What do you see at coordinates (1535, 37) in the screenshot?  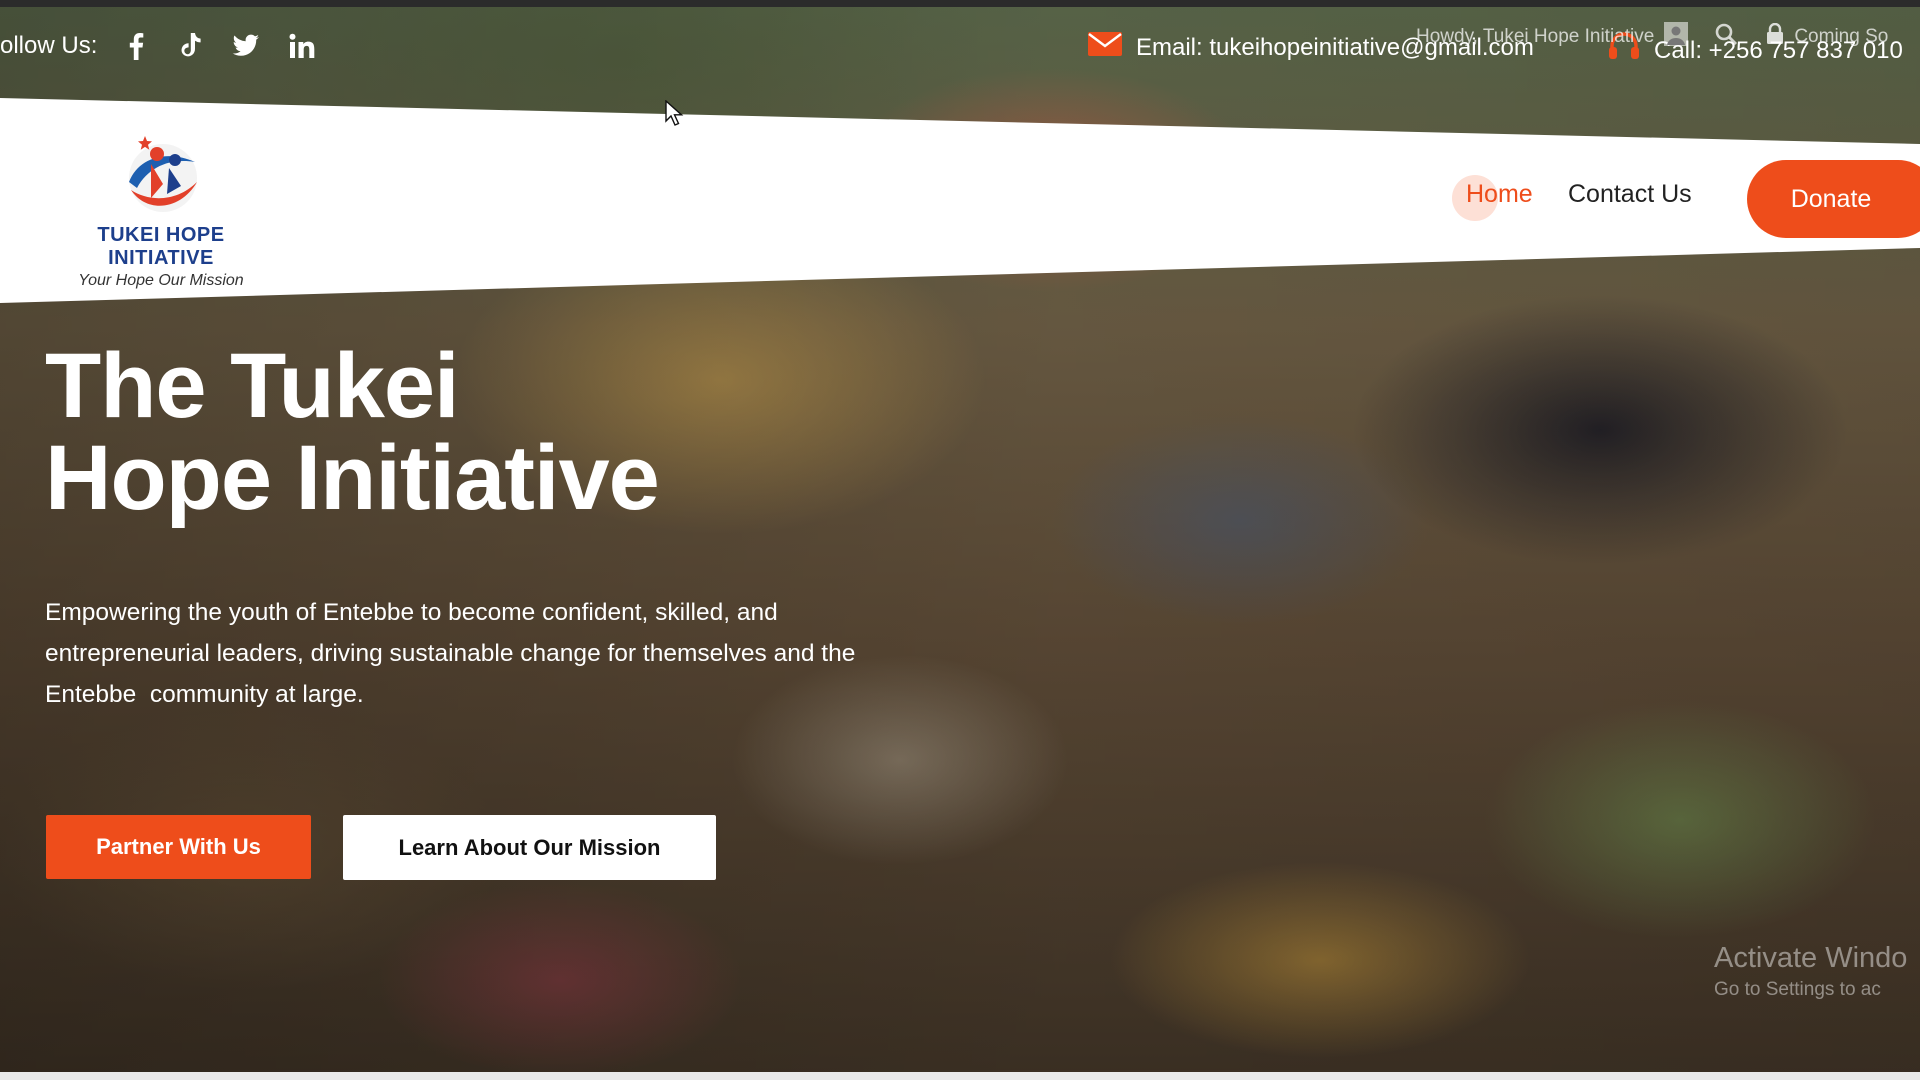 I see `howdy-greeting: Howdy, Tukei Hope Initiative` at bounding box center [1535, 37].